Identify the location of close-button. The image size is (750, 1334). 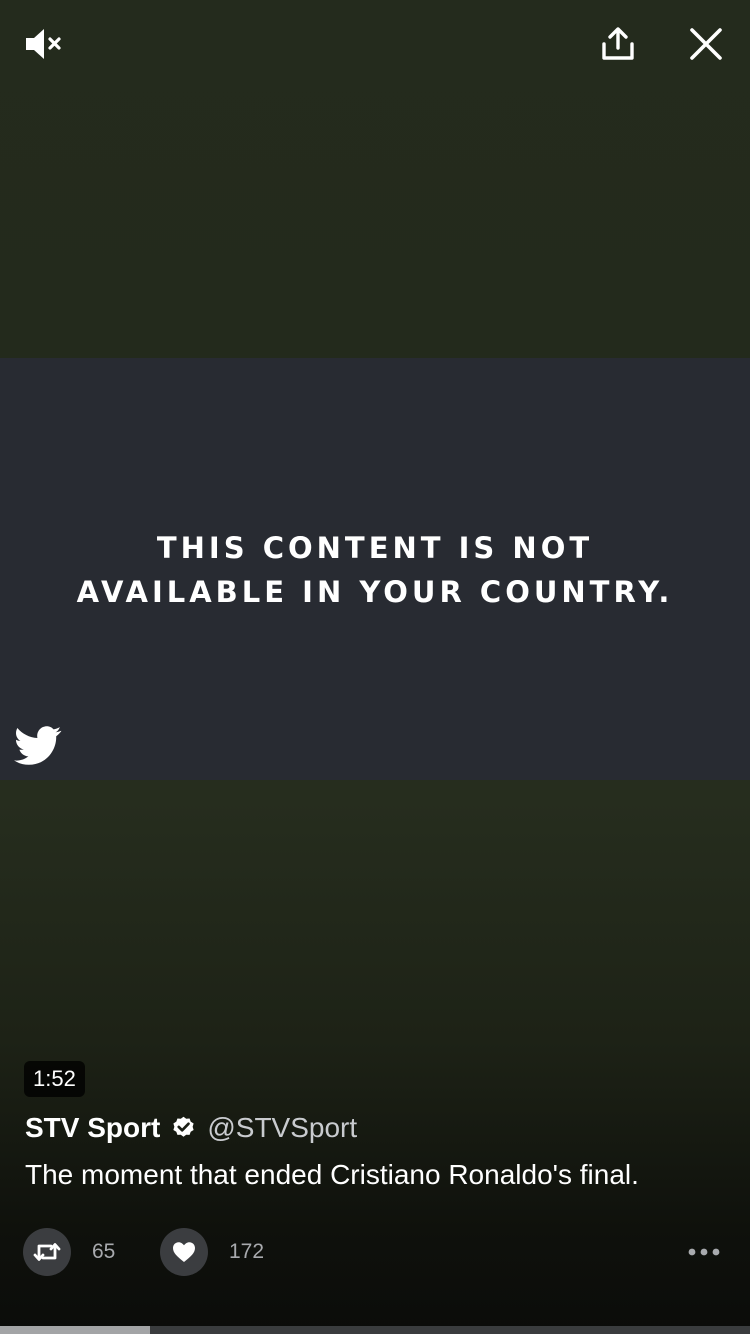
(706, 44).